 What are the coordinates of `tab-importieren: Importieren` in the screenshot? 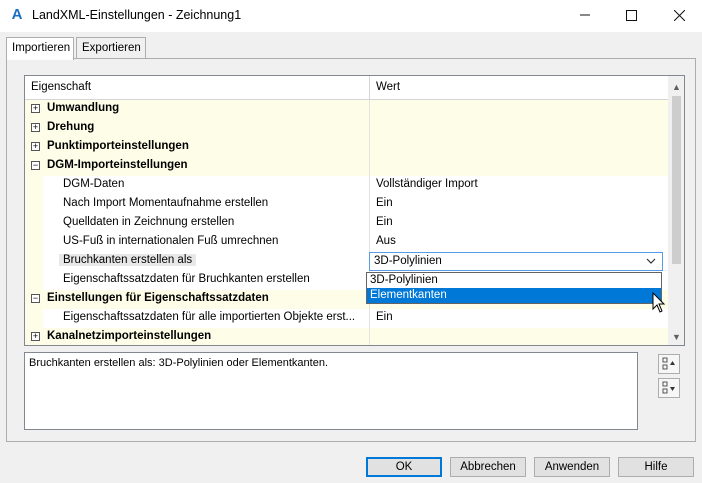 It's located at (40, 48).